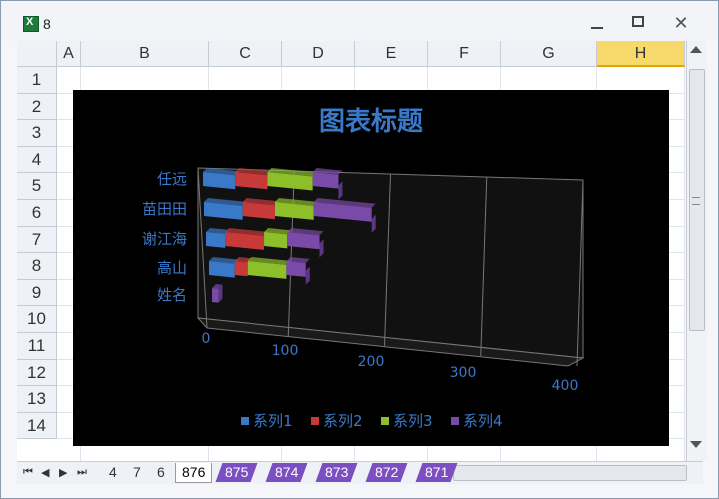  Describe the element at coordinates (641, 54) in the screenshot. I see `column-header-H: H` at that location.